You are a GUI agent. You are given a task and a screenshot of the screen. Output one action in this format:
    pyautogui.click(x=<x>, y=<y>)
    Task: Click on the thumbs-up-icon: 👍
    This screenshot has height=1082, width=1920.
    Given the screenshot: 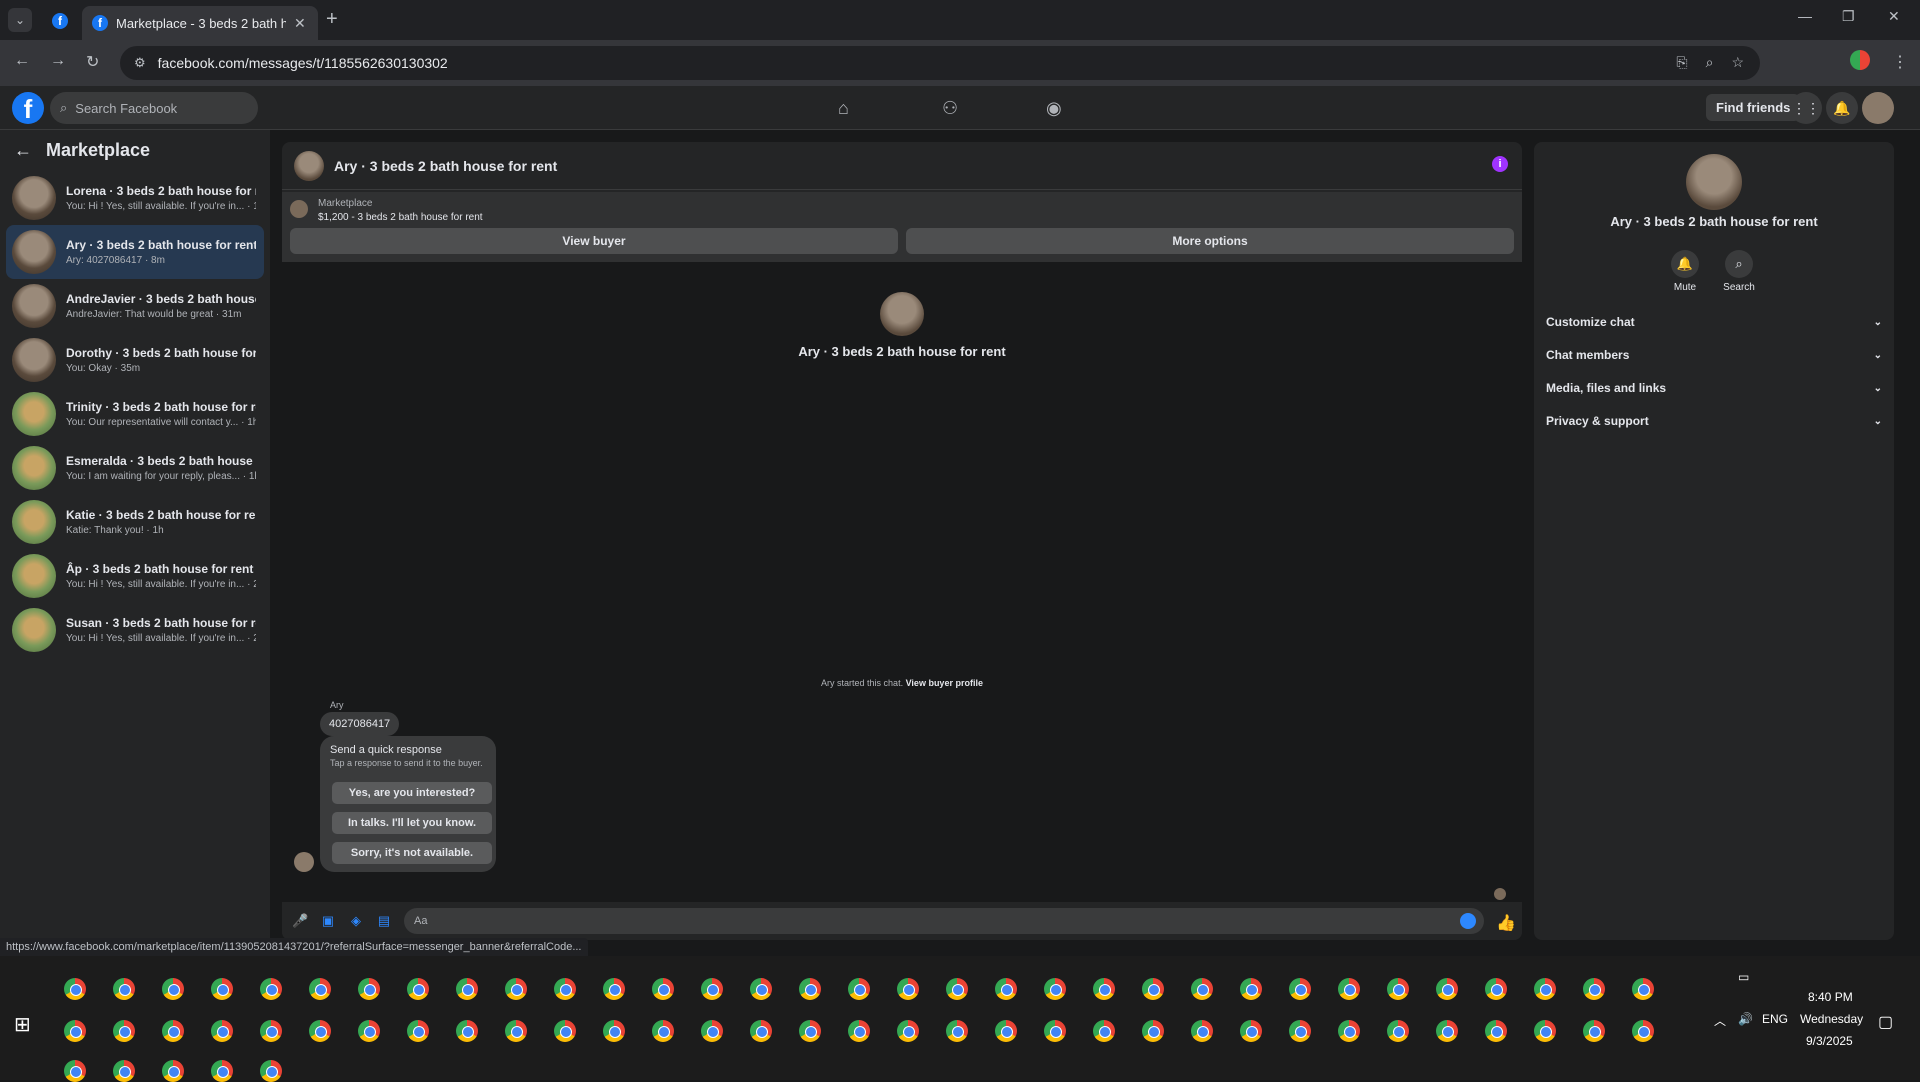 What is the action you would take?
    pyautogui.click(x=1506, y=922)
    